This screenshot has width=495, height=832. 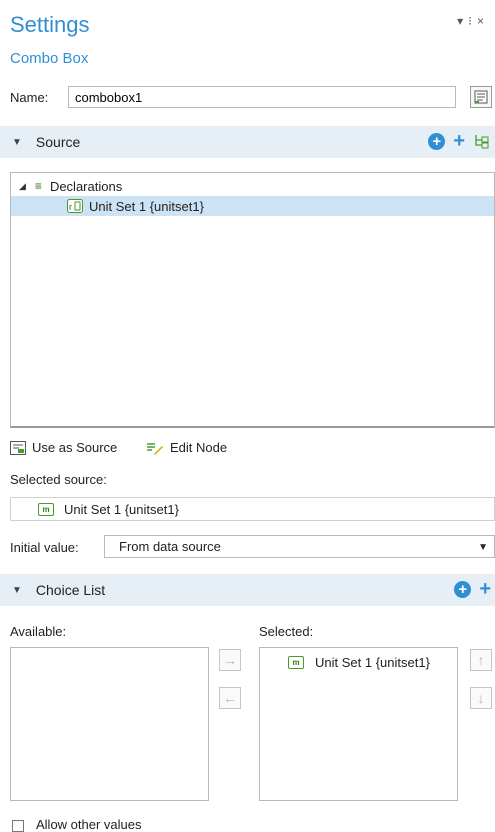 I want to click on allow-other-values-checkbox, so click(x=18, y=826).